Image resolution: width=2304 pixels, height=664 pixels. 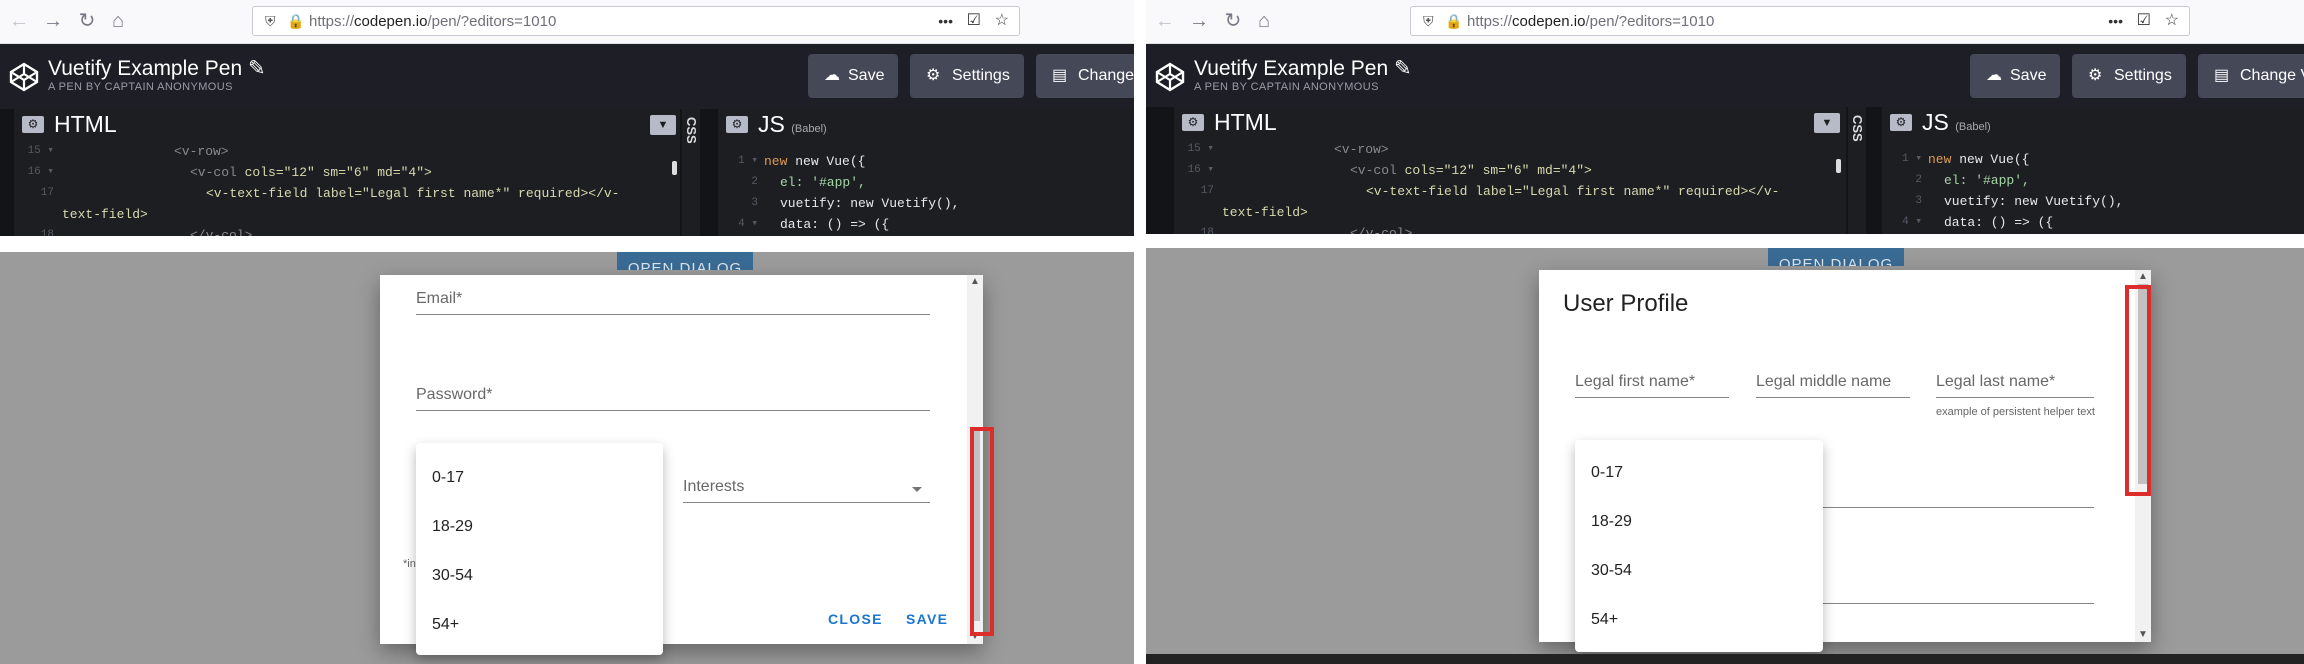 I want to click on email-field: Email*, so click(x=673, y=299).